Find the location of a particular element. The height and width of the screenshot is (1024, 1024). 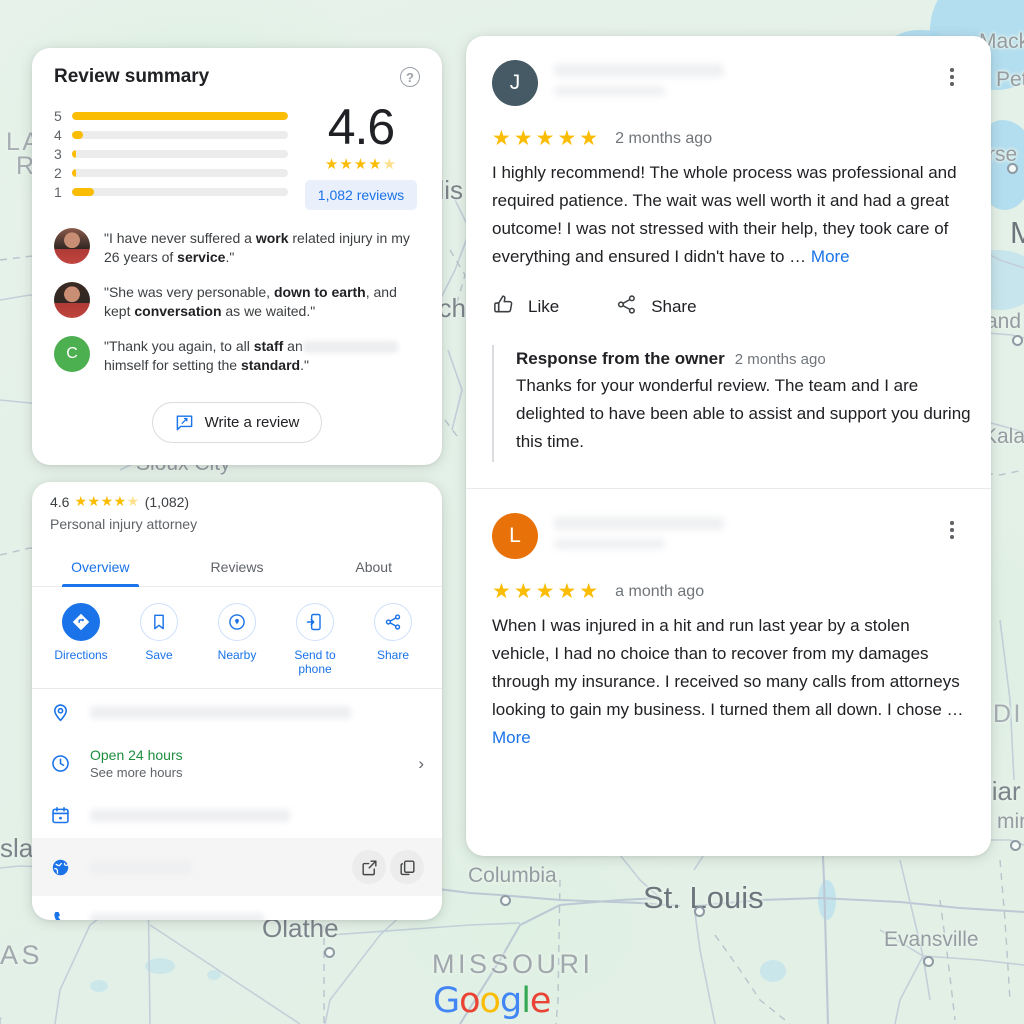

action-label: Directions is located at coordinates (81, 655).